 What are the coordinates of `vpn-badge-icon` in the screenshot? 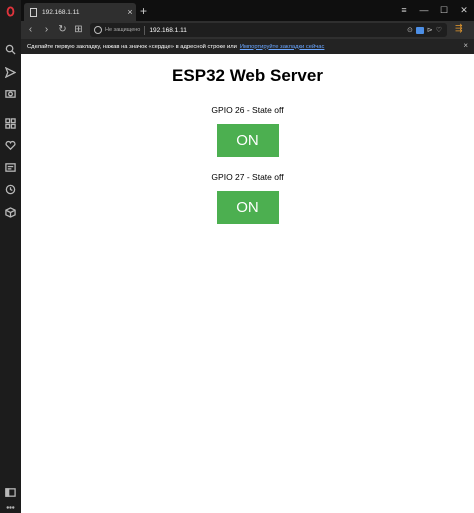 It's located at (419, 30).